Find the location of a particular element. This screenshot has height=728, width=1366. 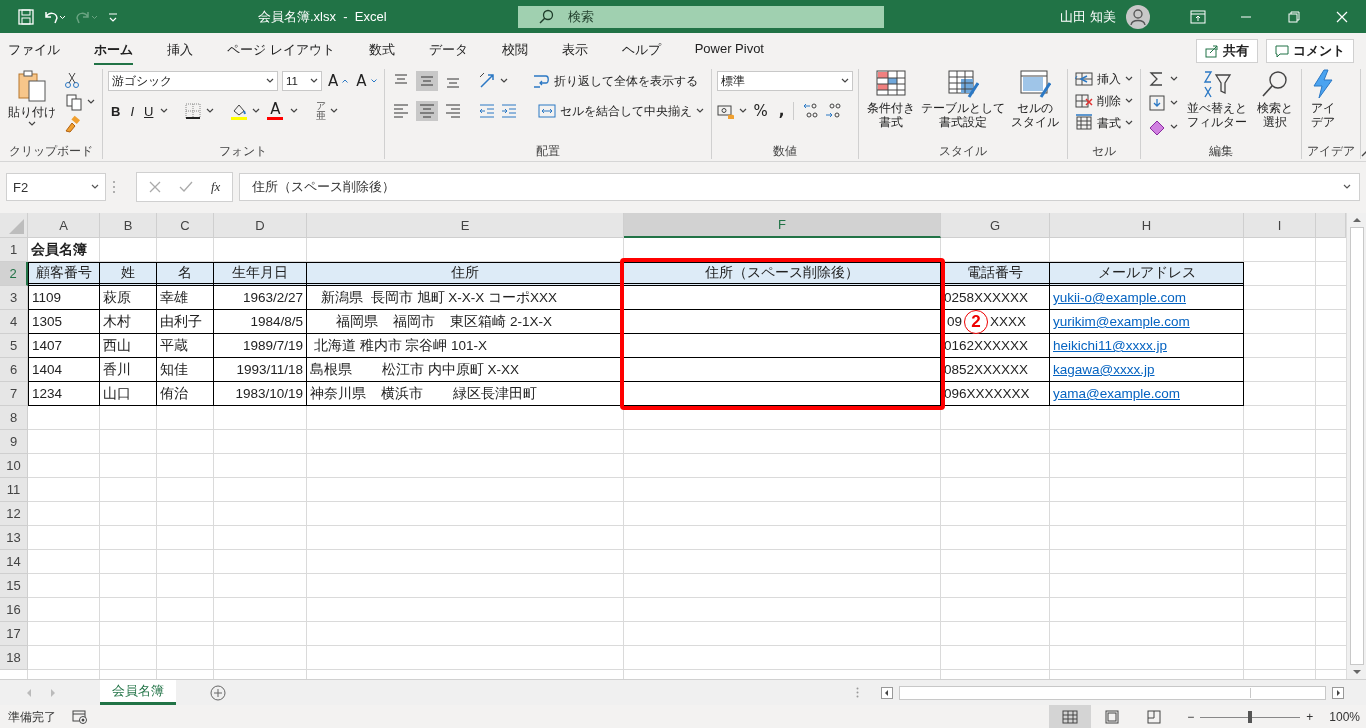

zoom-in-button: + is located at coordinates (1310, 717).